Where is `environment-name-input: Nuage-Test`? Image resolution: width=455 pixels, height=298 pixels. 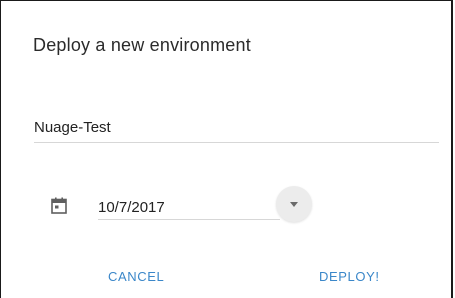 environment-name-input: Nuage-Test is located at coordinates (236, 130).